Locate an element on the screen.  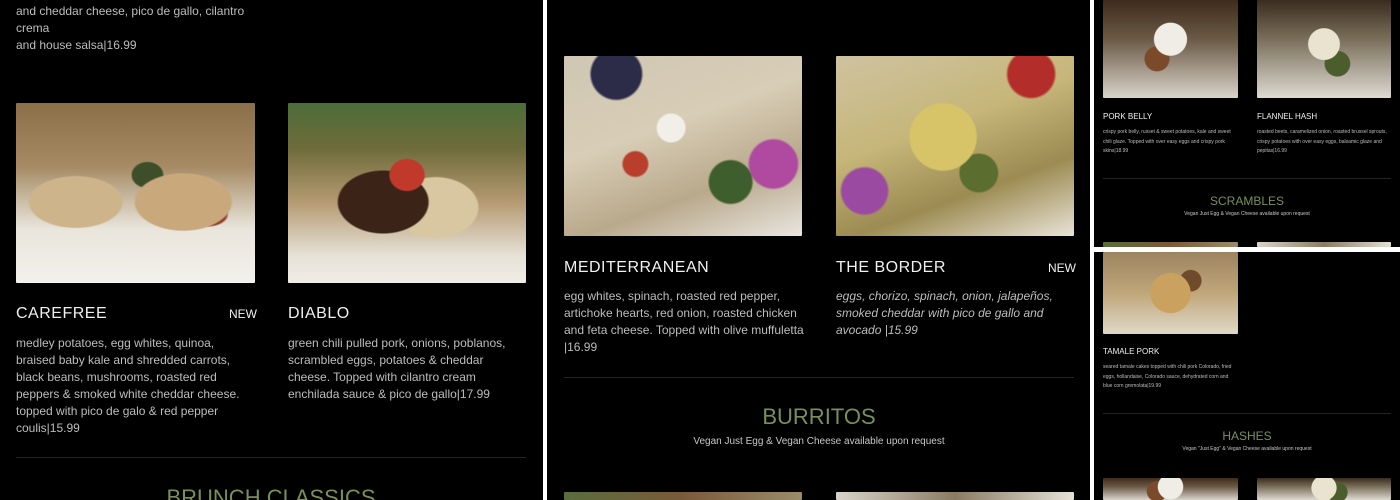
item-name-tamale-pork: TAMALE PORK is located at coordinates (1131, 351).